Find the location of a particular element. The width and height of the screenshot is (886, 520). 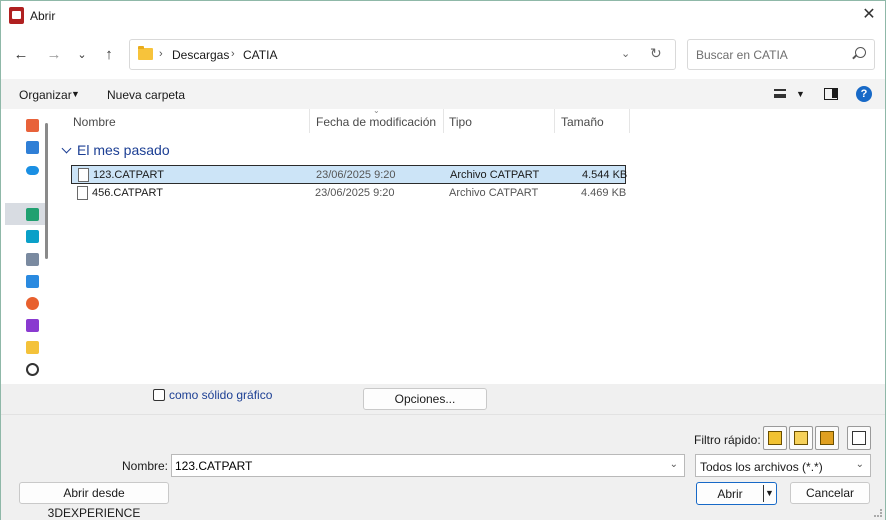

group-collapse-chevron-icon is located at coordinates (66, 148).